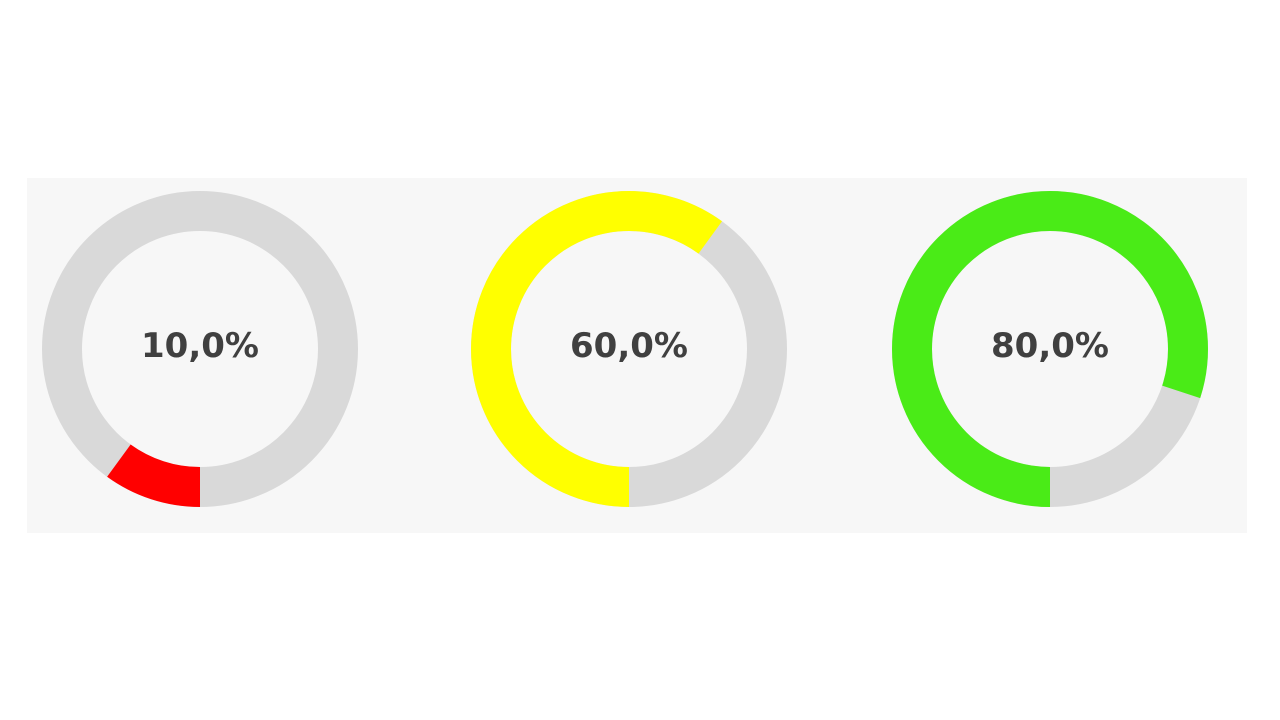  I want to click on gauge-1: 10,0%, so click(200, 355).